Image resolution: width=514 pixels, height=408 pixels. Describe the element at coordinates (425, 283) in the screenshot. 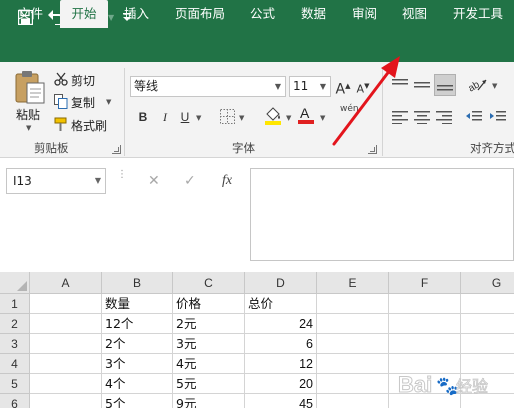

I see `column-header: F` at that location.